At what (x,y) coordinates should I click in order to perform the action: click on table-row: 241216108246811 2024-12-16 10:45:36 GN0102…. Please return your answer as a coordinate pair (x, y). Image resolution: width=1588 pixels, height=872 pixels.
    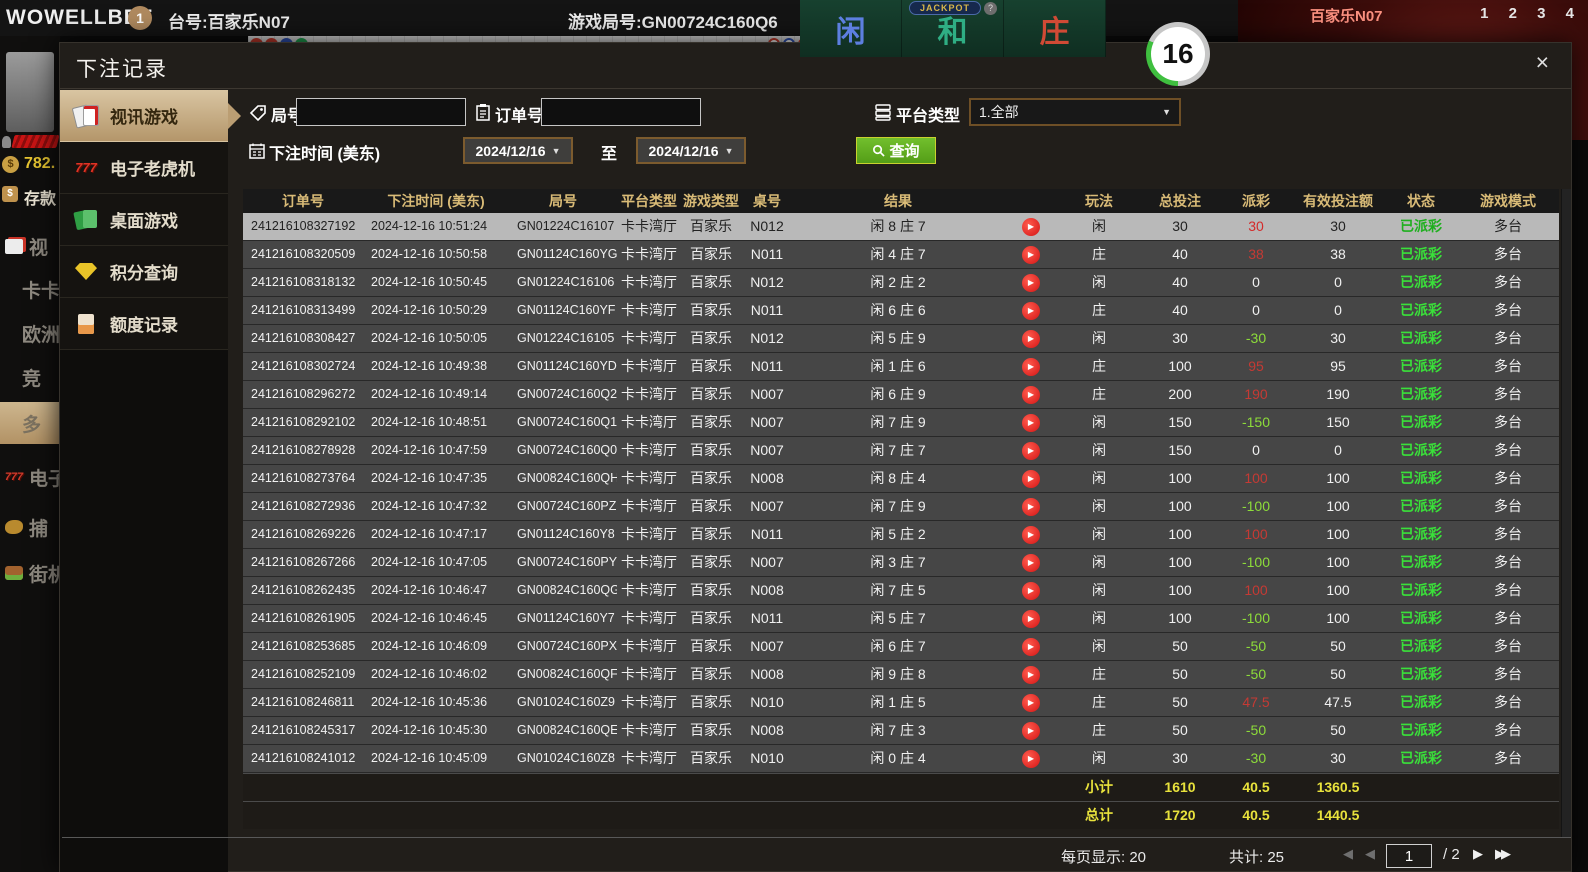
    Looking at the image, I should click on (901, 703).